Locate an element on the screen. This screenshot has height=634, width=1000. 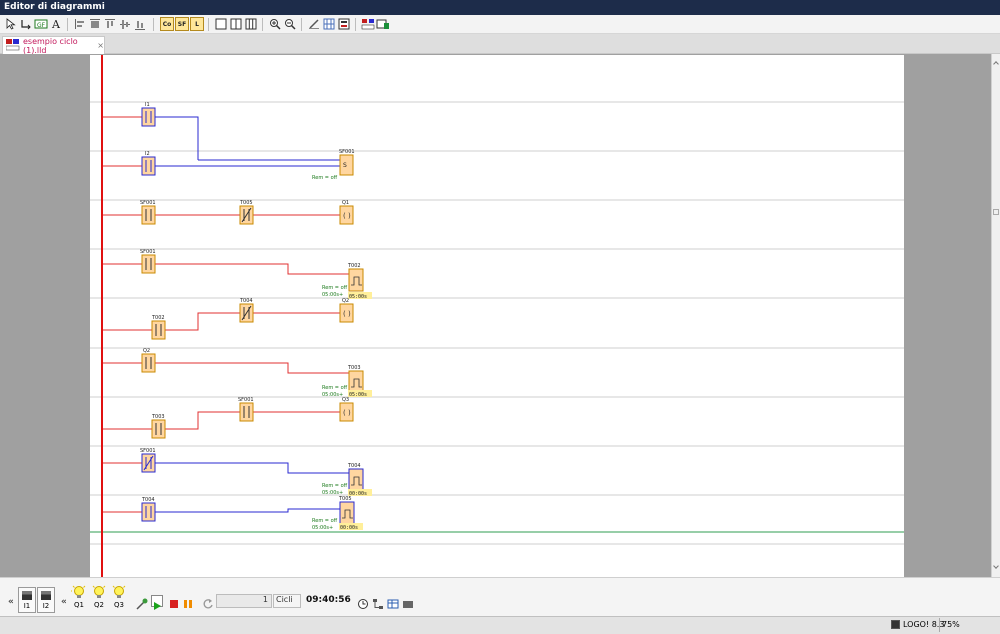
align-bottom-icon is located at coordinates (140, 24).